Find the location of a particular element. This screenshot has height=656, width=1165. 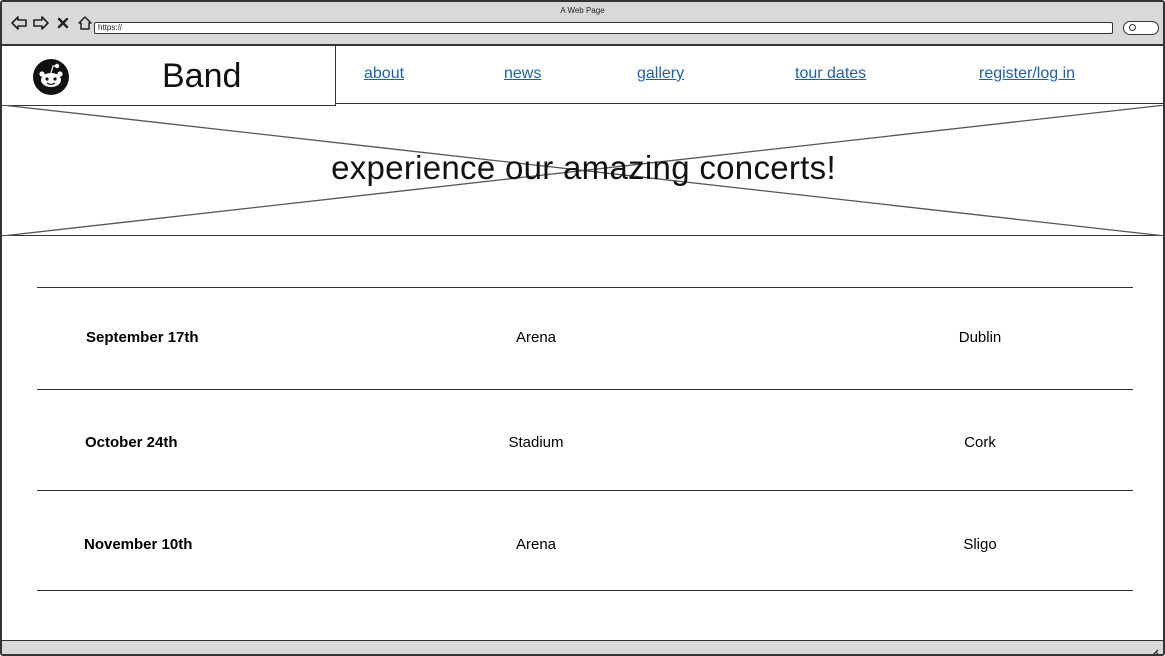

hero-title: experience our amazing concerts! is located at coordinates (583, 167).